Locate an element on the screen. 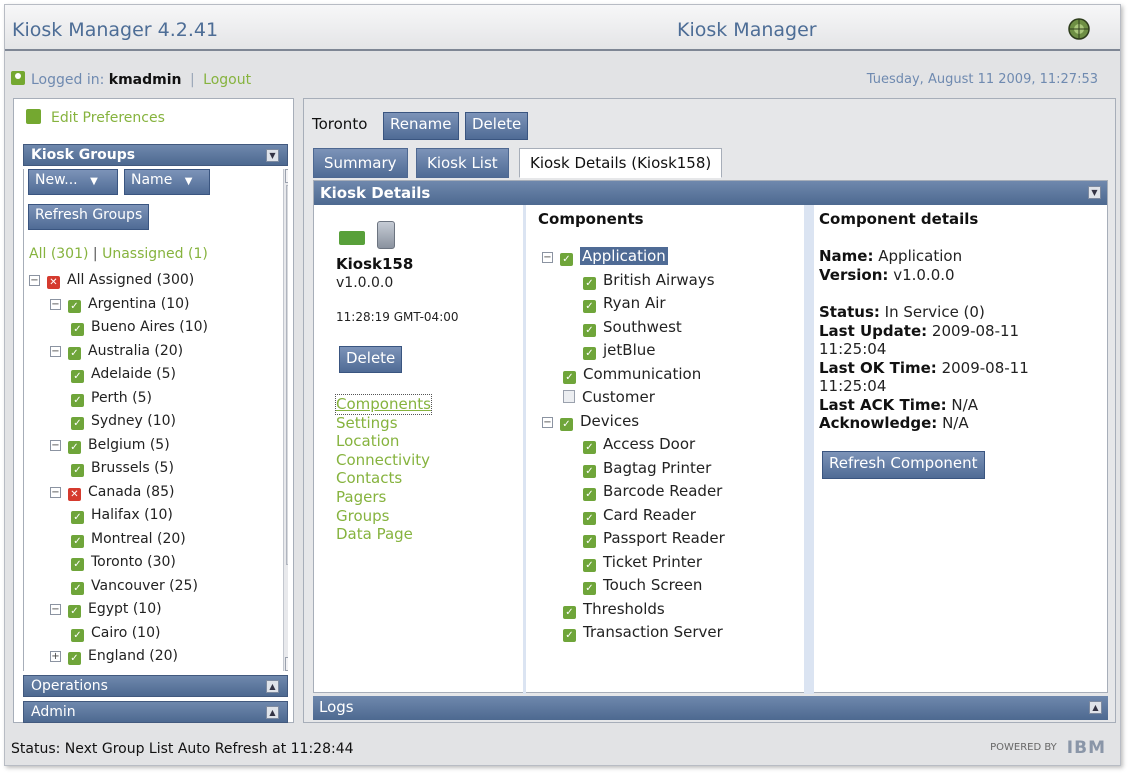 Image resolution: width=1133 pixels, height=775 pixels. admin-header: Admin ▲ is located at coordinates (155, 712).